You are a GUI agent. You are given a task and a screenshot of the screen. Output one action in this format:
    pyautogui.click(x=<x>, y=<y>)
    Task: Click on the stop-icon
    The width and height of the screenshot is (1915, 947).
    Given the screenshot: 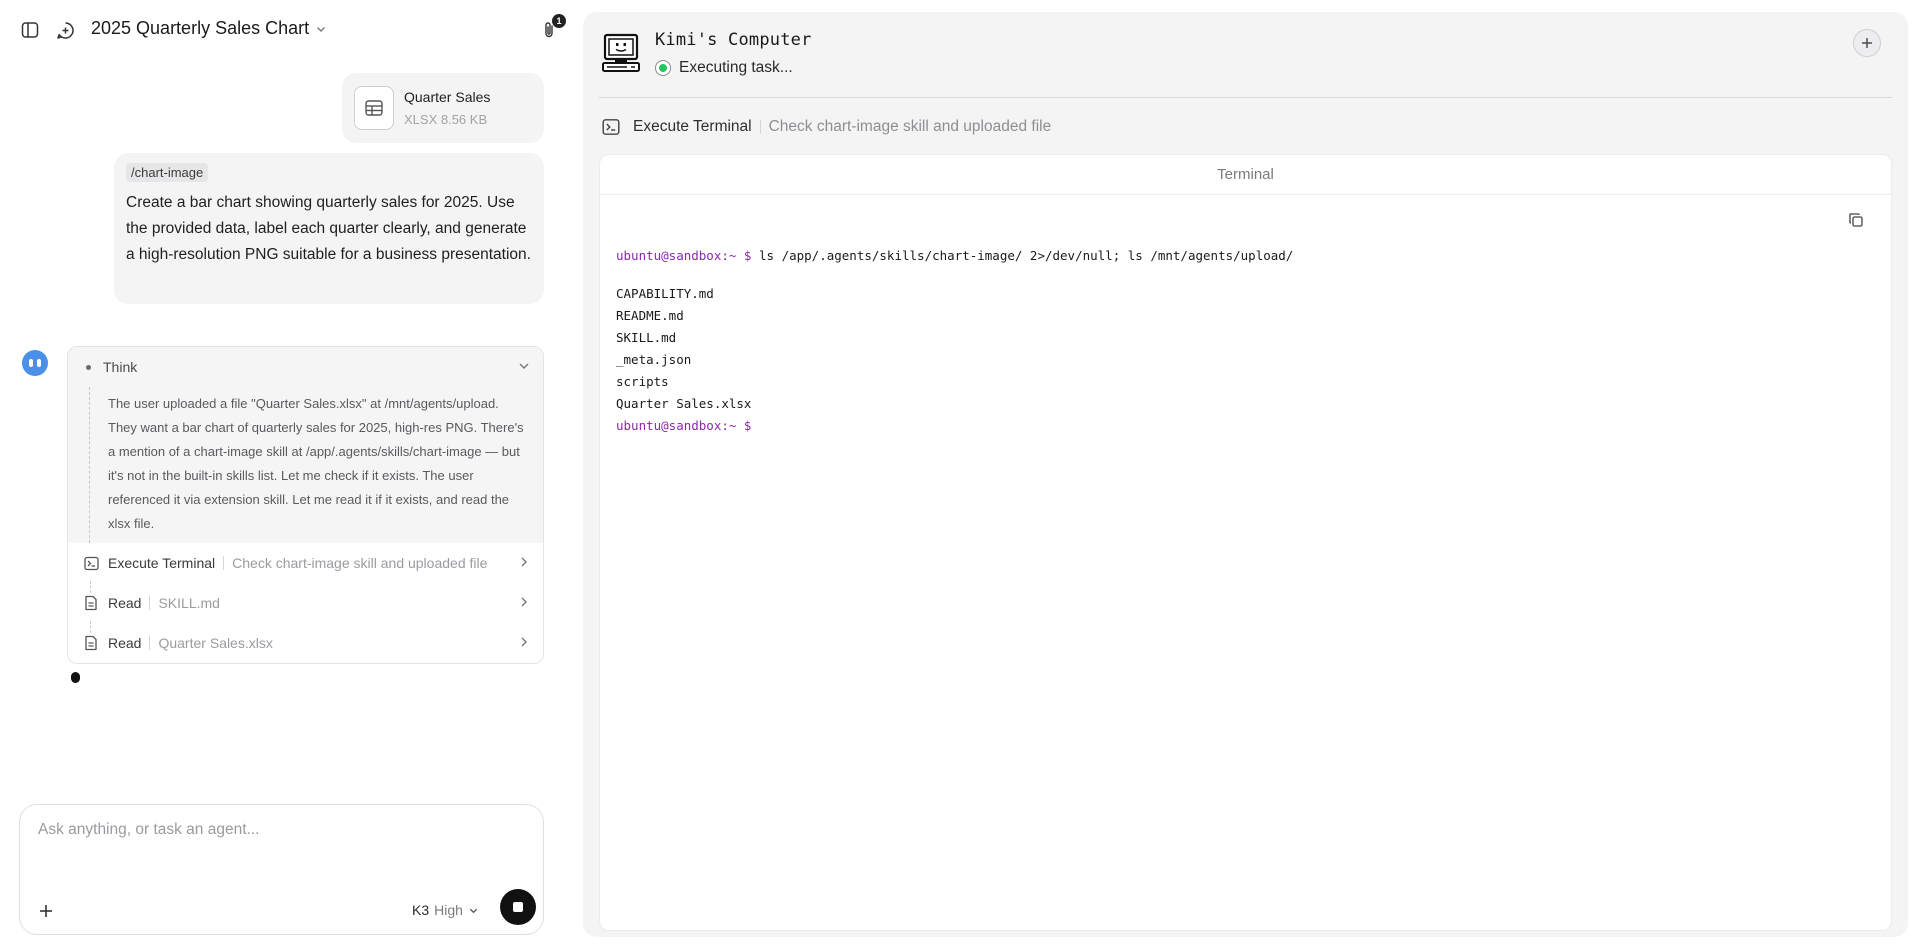 What is the action you would take?
    pyautogui.click(x=518, y=907)
    